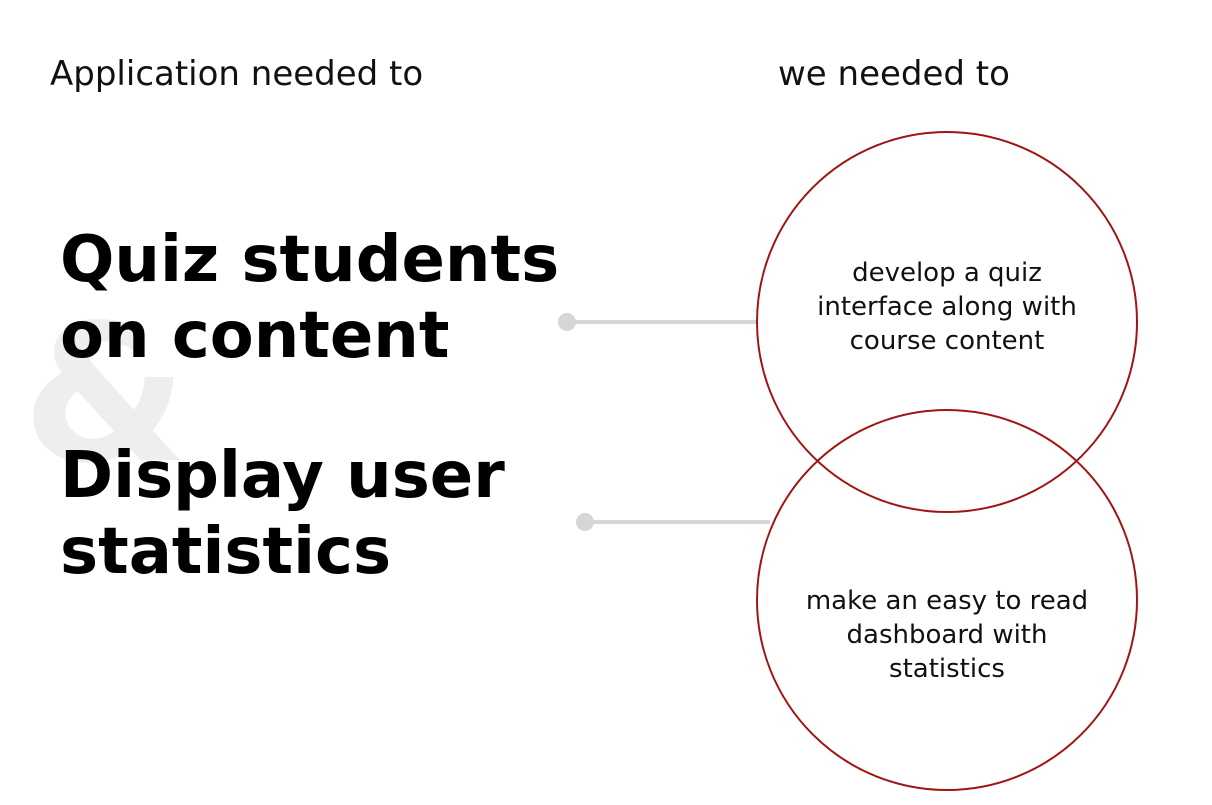  Describe the element at coordinates (282, 514) in the screenshot. I see `goal-title-statistics: Display user statistics` at that location.